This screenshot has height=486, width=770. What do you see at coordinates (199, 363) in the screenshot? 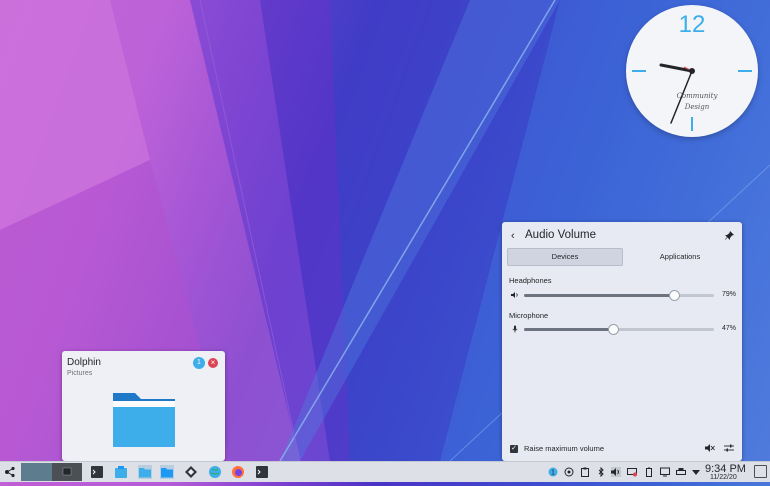
I see `window-count-badge: 1` at bounding box center [199, 363].